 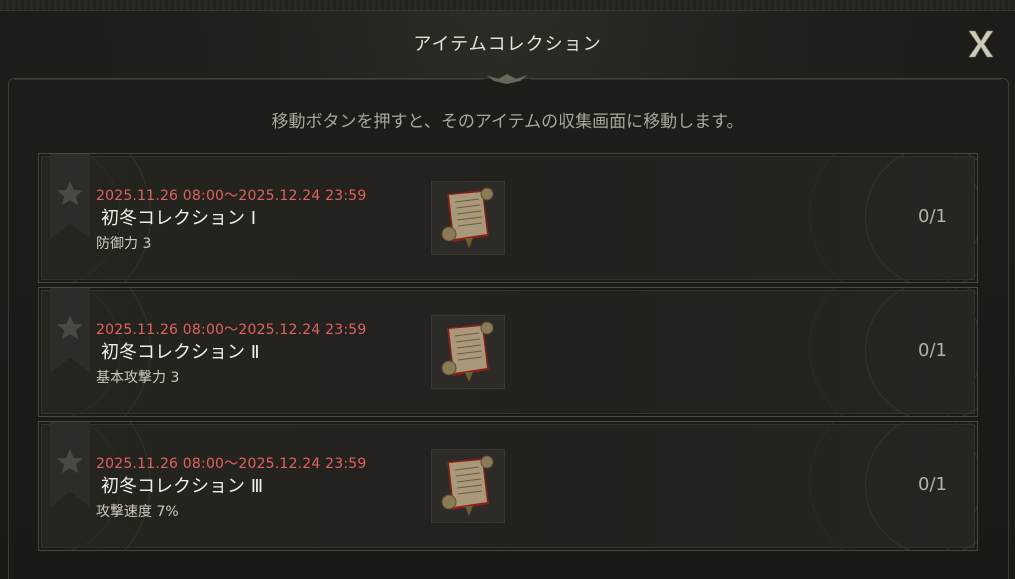 What do you see at coordinates (124, 244) in the screenshot?
I see `collection-effect: 防御力 3` at bounding box center [124, 244].